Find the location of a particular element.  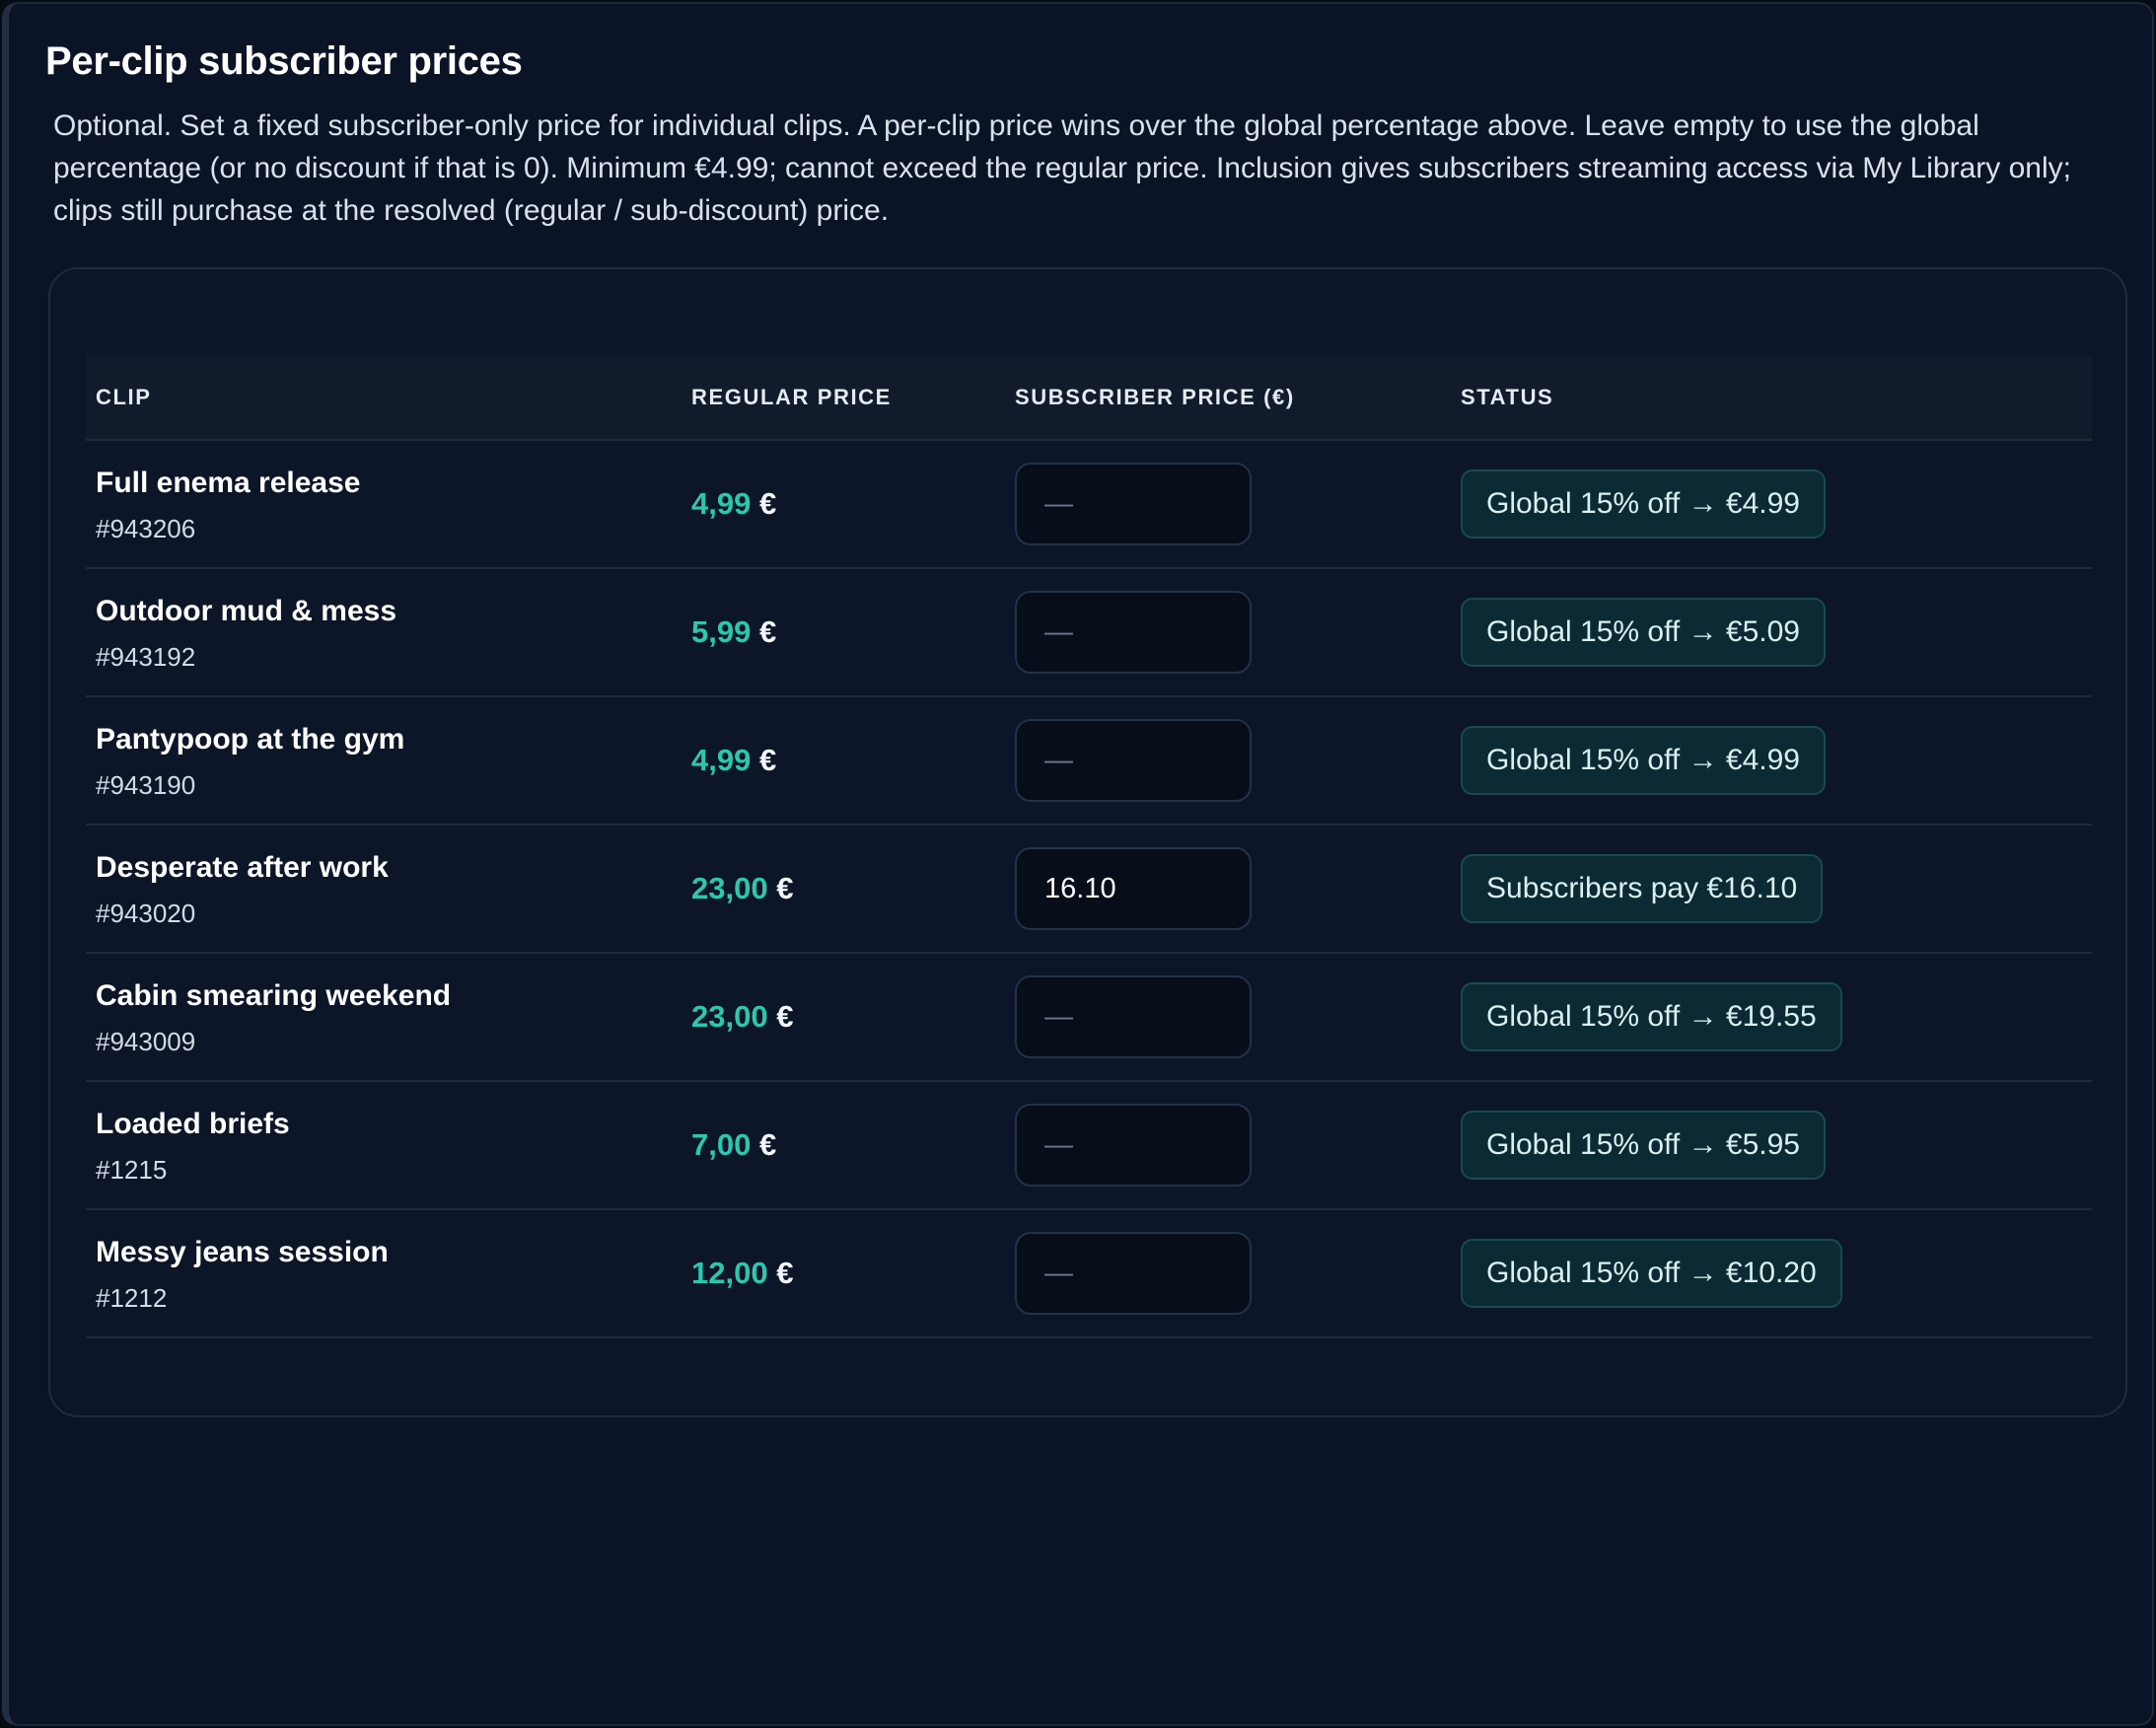

status-cell: Global 15% off → €5.95 is located at coordinates (1771, 1145).